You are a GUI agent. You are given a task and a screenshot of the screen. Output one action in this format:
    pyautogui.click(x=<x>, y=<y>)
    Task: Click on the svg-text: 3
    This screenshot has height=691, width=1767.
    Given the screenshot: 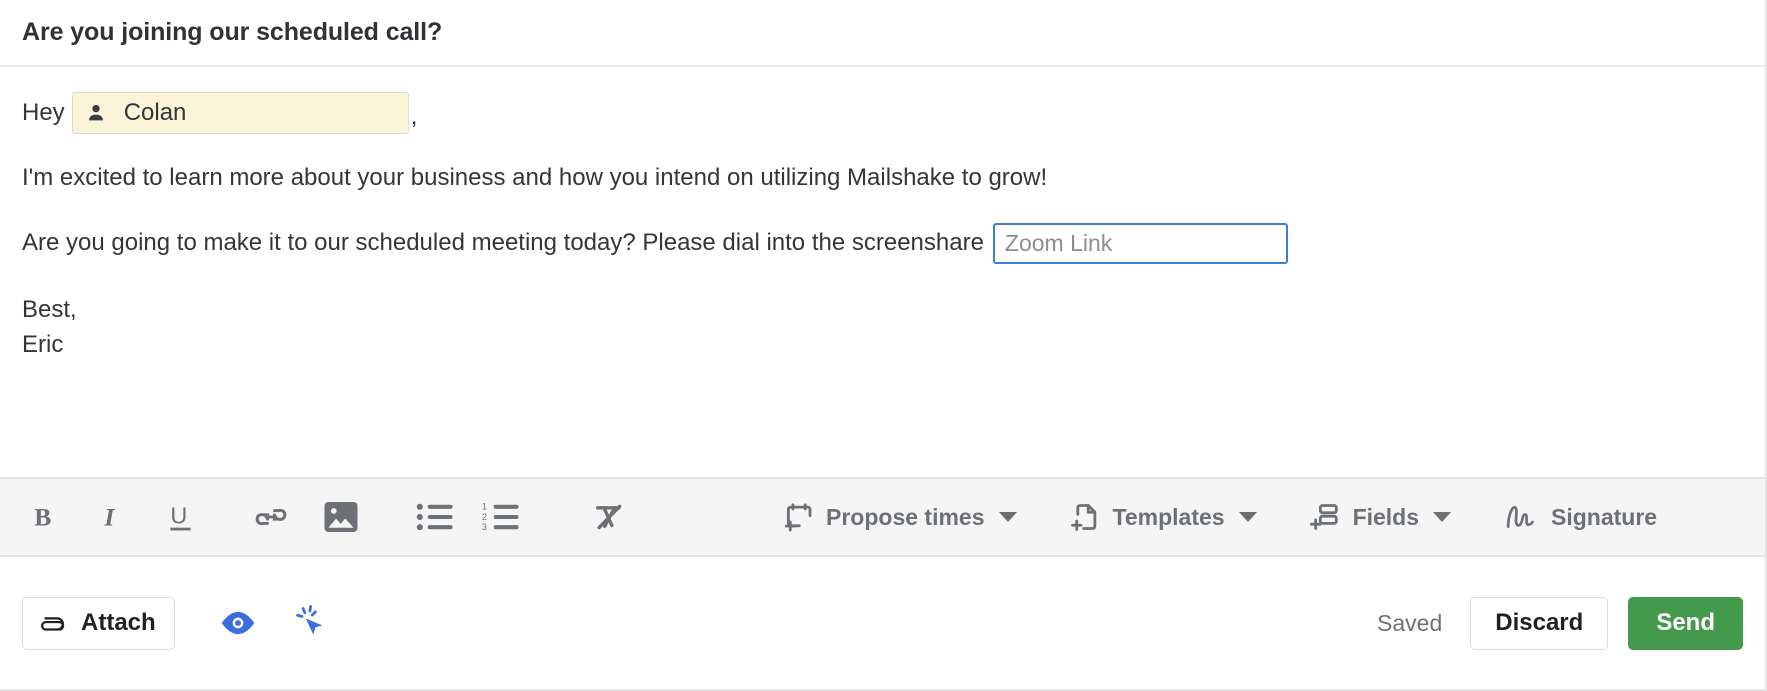 What is the action you would take?
    pyautogui.click(x=484, y=527)
    